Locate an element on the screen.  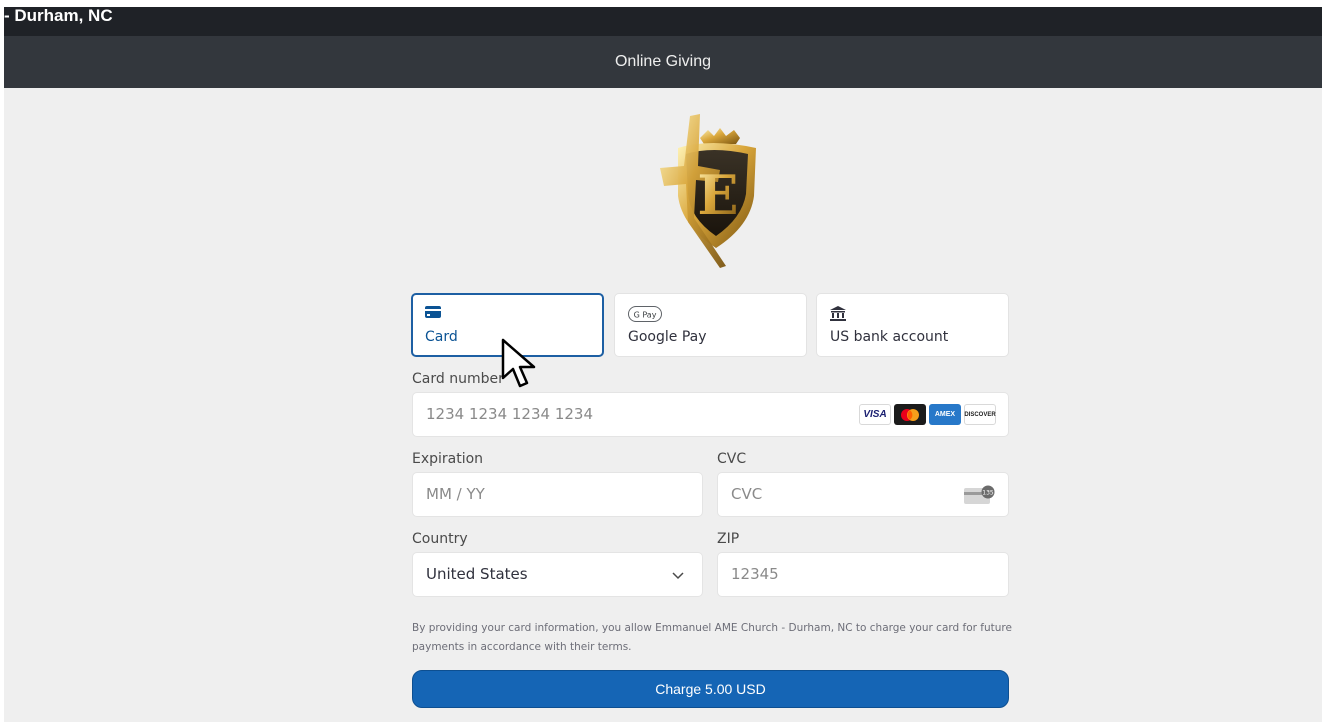
payment-tab-label: Google Pay is located at coordinates (667, 337).